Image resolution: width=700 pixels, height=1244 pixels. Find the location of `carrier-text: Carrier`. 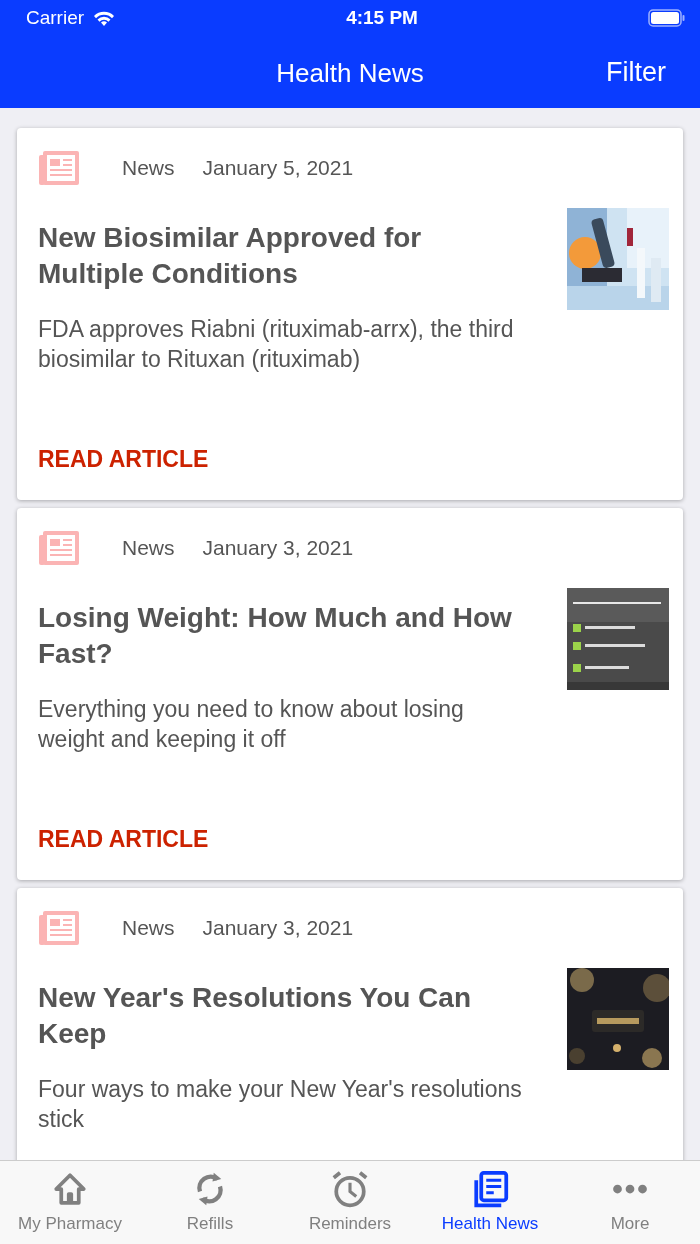

carrier-text: Carrier is located at coordinates (55, 17).